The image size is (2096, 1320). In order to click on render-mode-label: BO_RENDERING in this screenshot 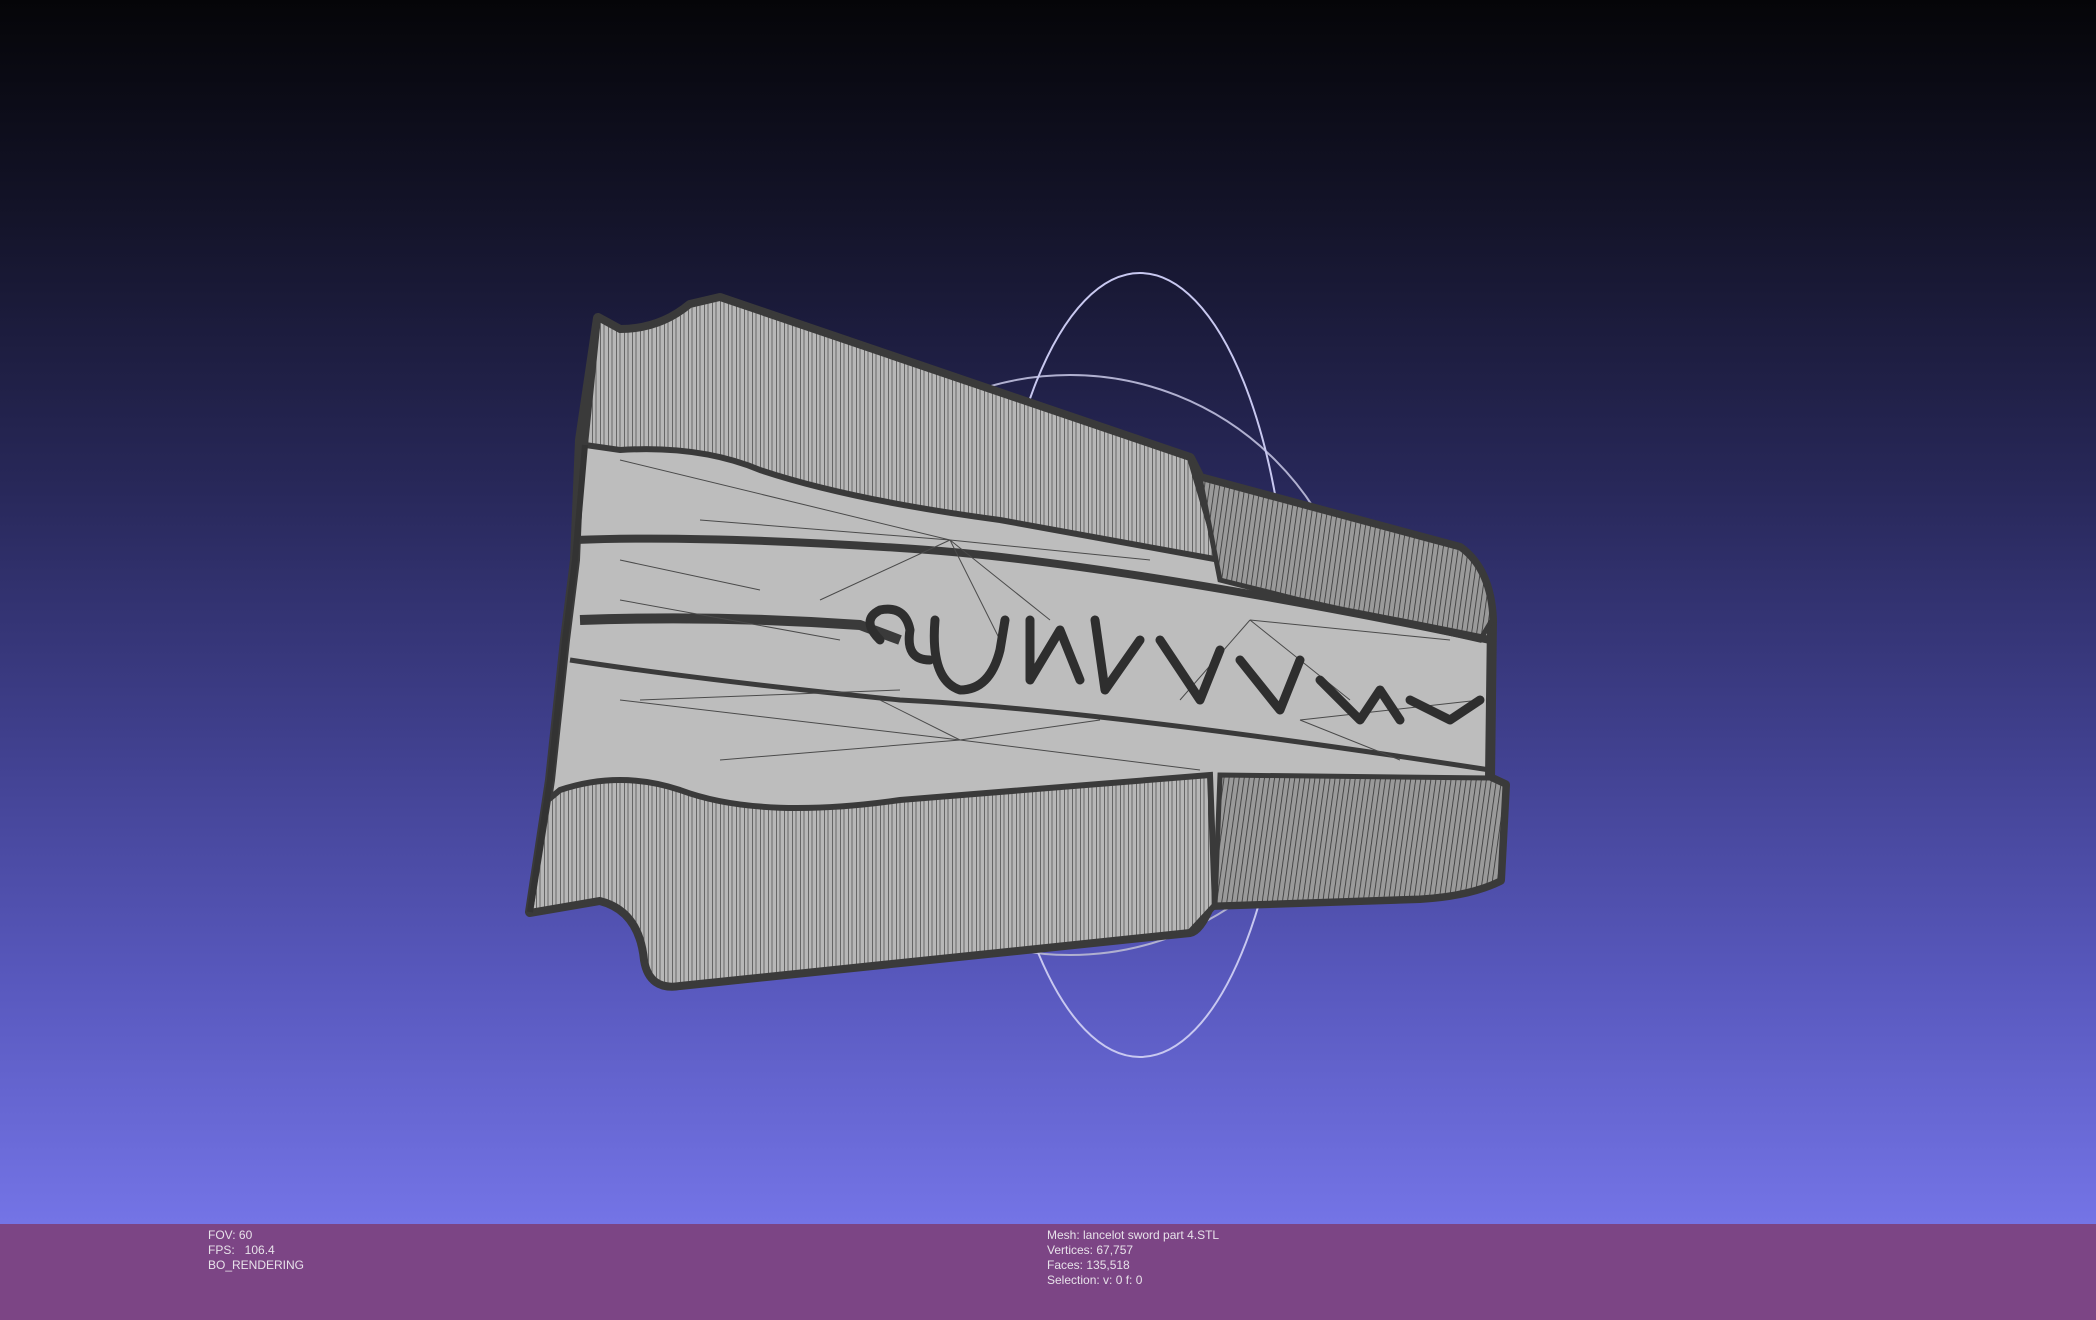, I will do `click(256, 1265)`.